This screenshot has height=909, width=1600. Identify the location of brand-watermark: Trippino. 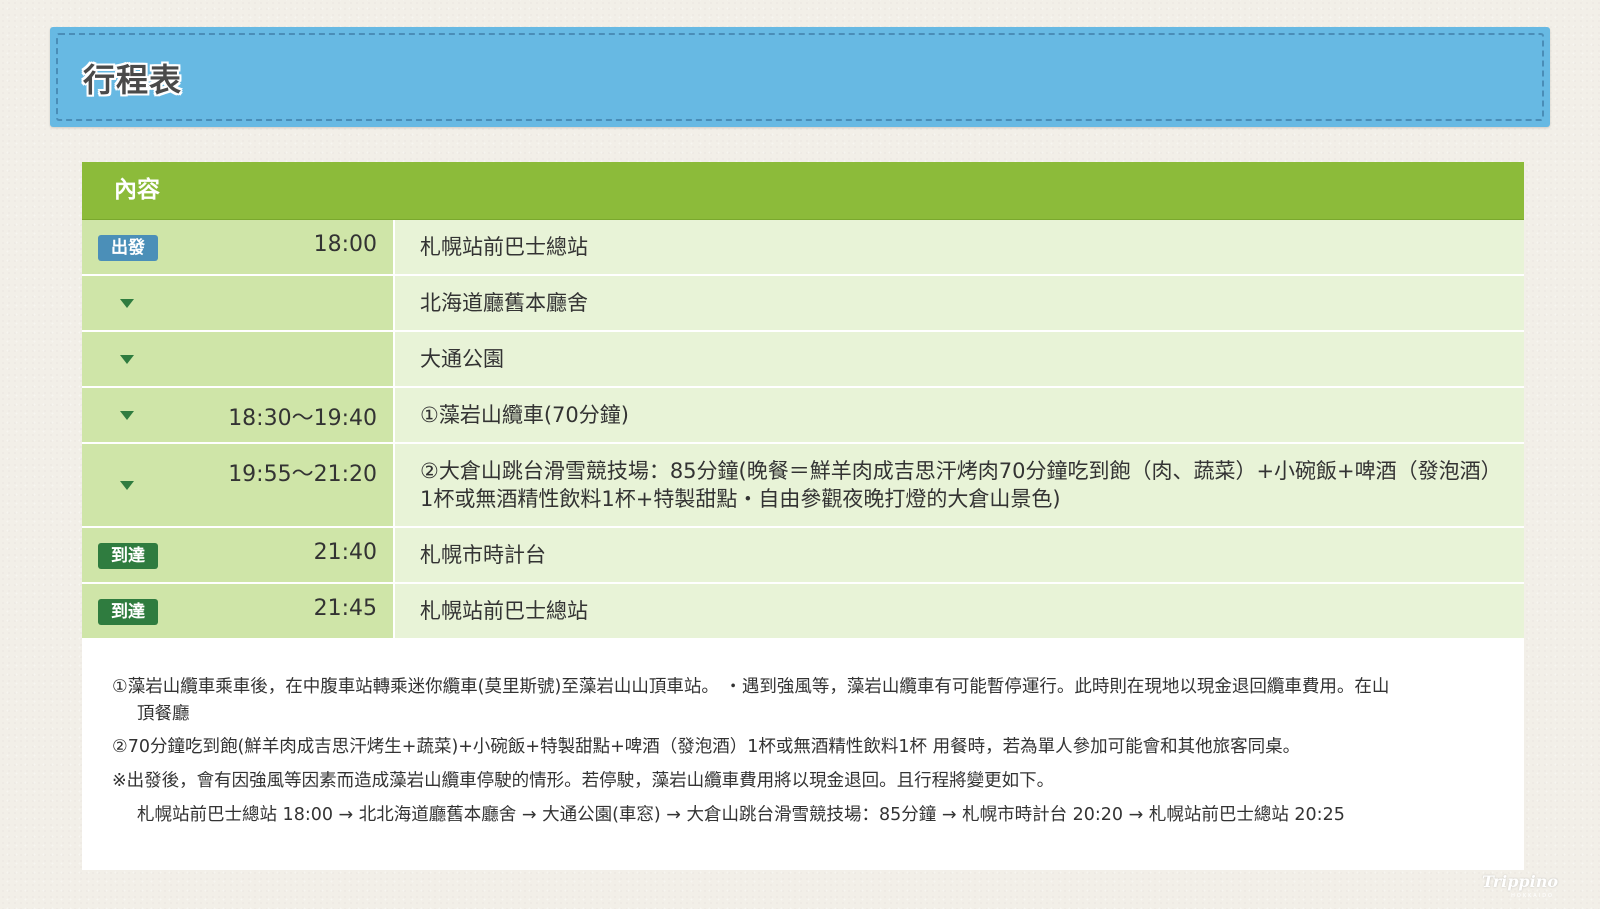
(1519, 881).